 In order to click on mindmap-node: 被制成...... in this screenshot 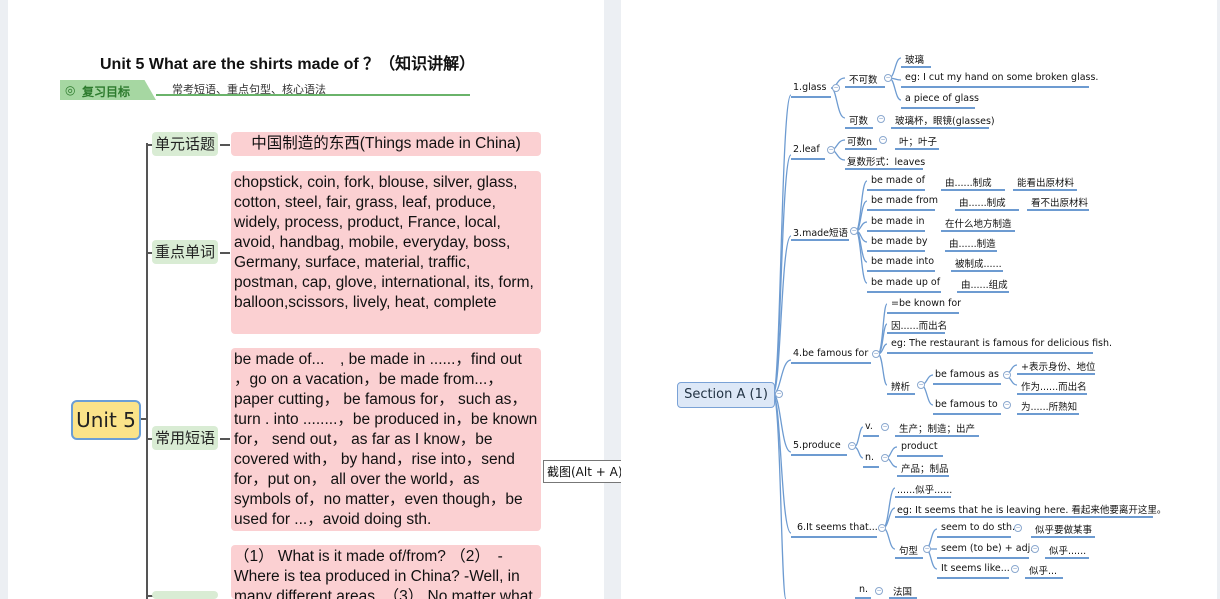, I will do `click(978, 263)`.